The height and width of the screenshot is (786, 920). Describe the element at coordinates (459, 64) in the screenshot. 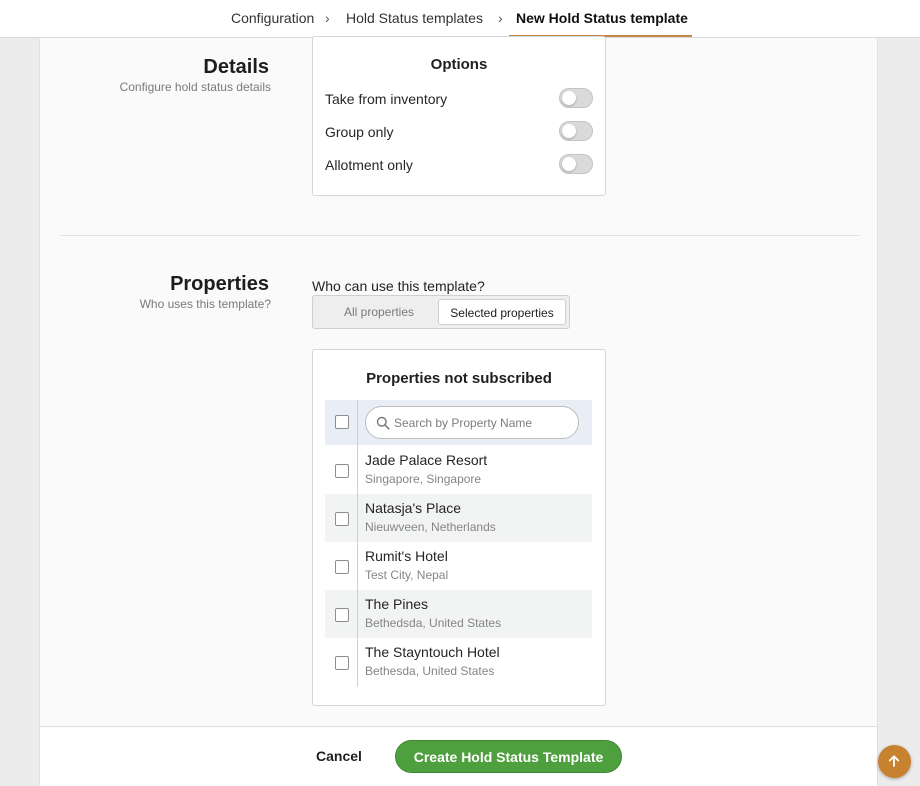

I see `options-title: Options` at that location.